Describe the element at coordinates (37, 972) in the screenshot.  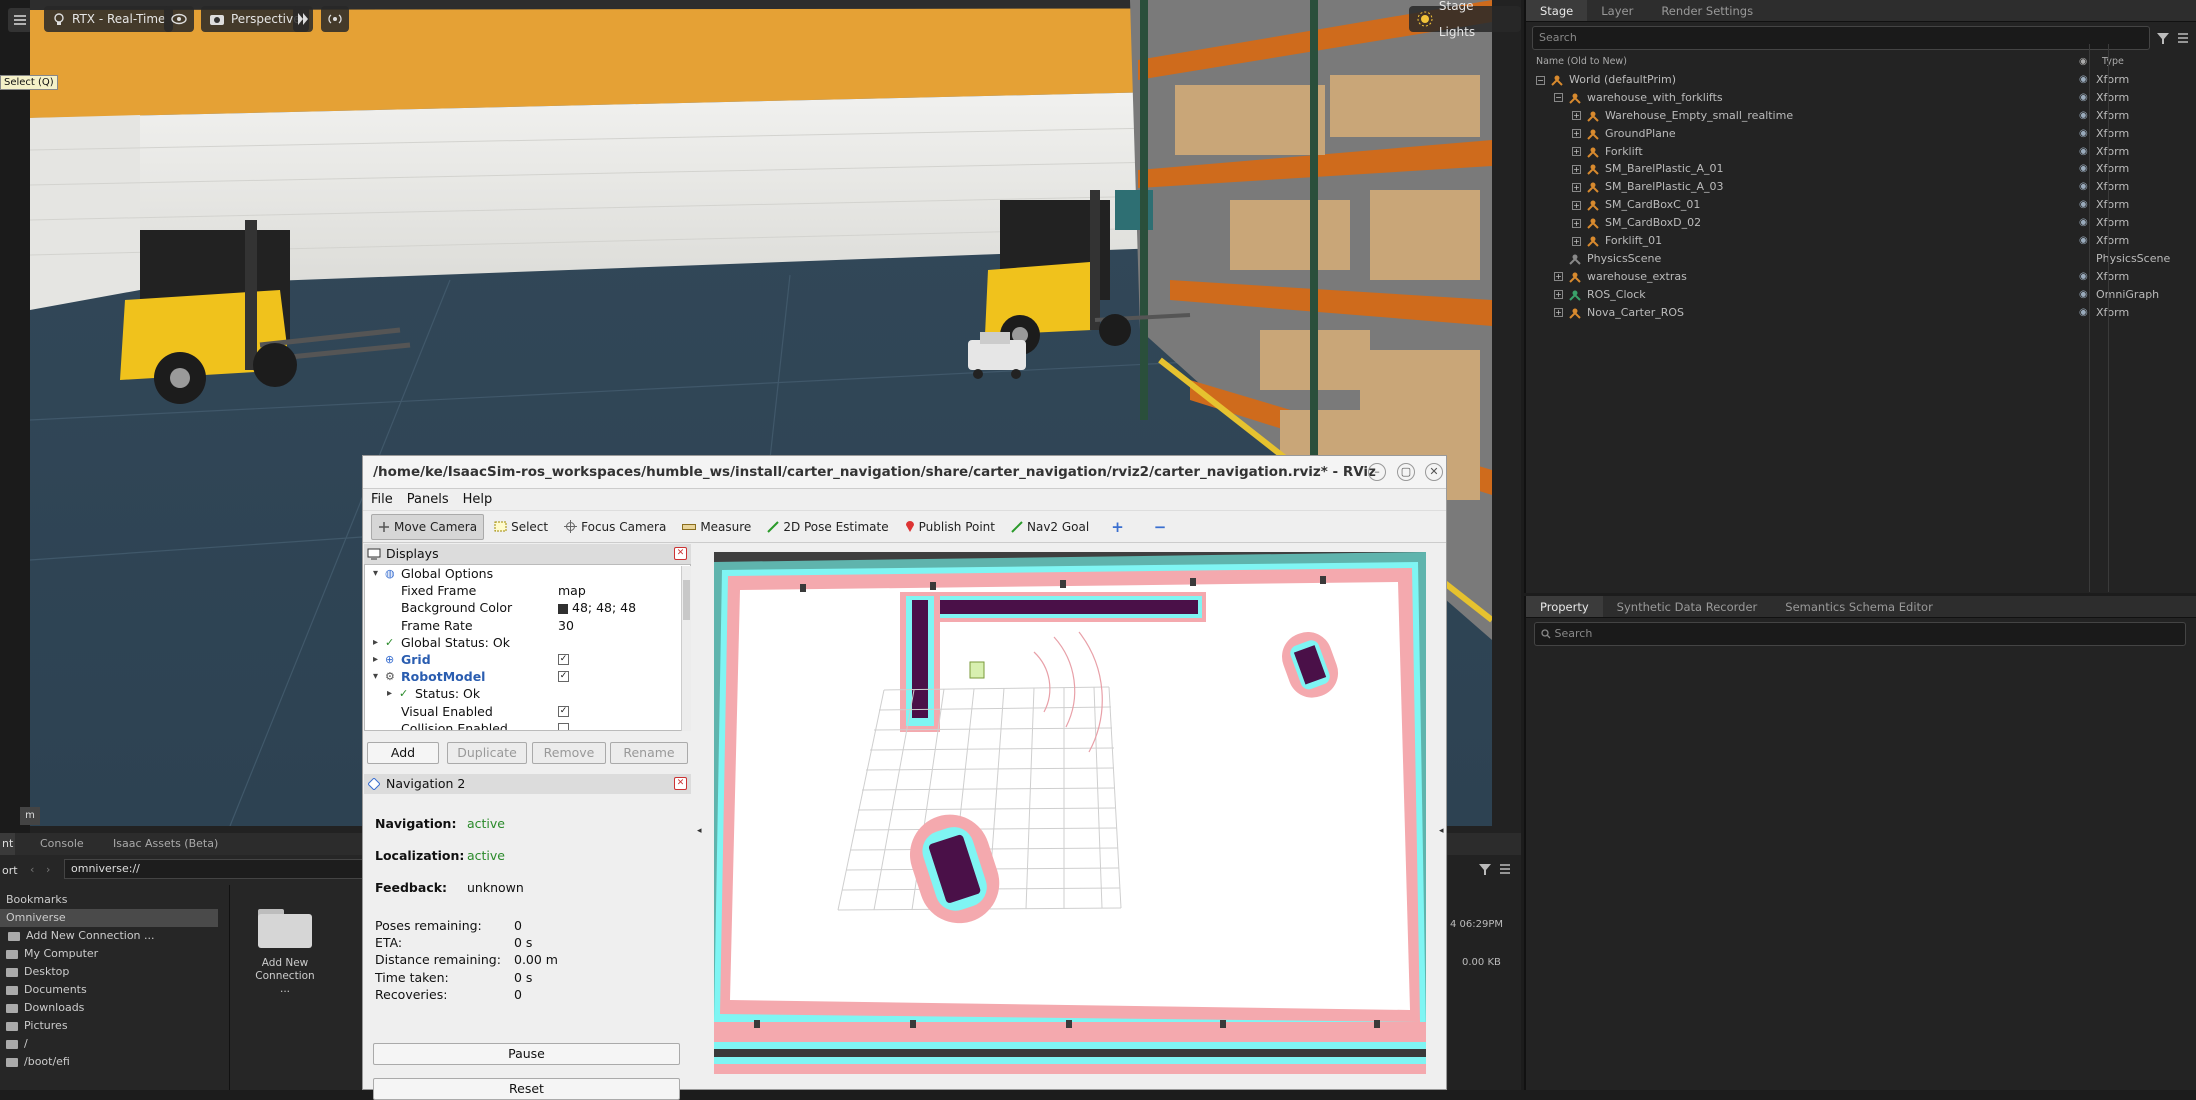
I see `sidebar-item: Desktop` at that location.